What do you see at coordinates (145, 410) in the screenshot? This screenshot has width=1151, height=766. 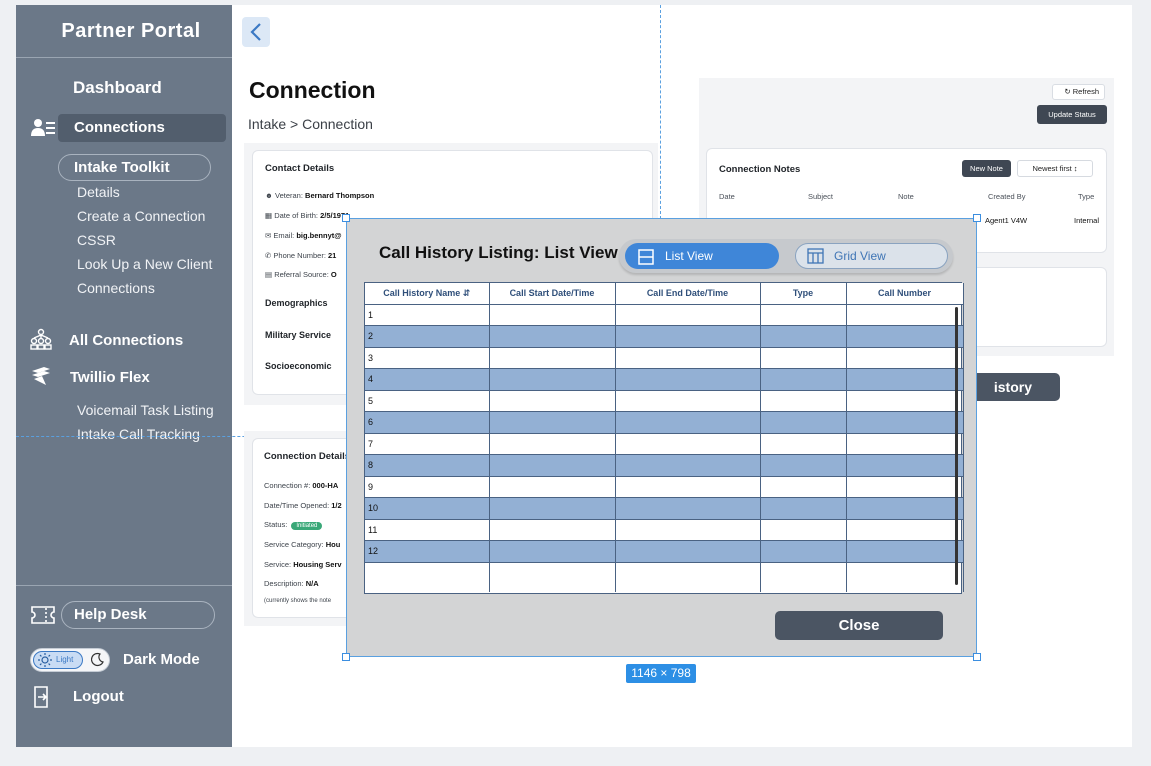 I see `sidebar-subitem-voicemail: Voicemail Task Listing` at bounding box center [145, 410].